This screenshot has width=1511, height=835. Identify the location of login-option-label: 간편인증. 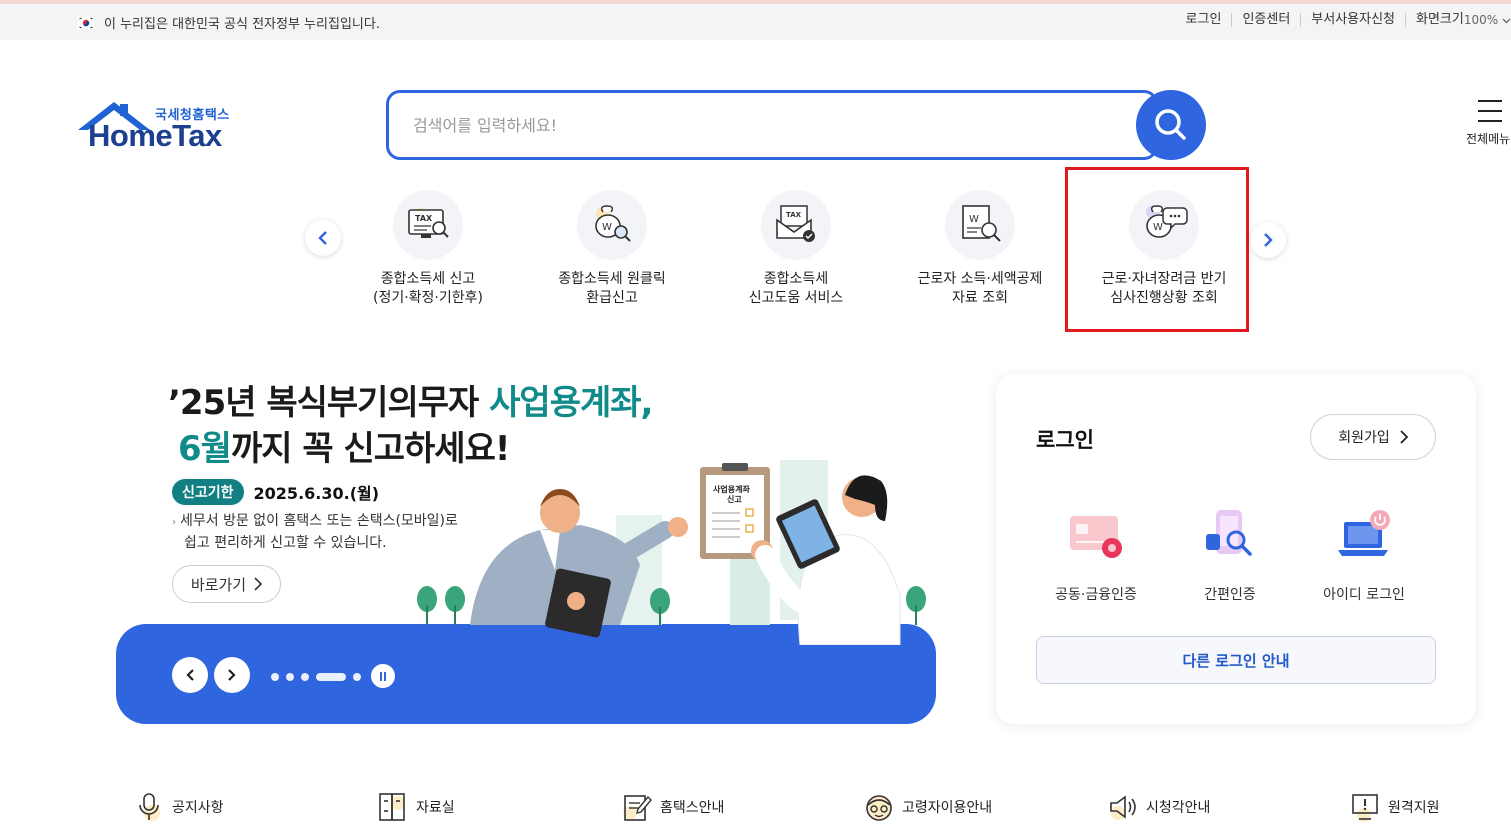
(1230, 595).